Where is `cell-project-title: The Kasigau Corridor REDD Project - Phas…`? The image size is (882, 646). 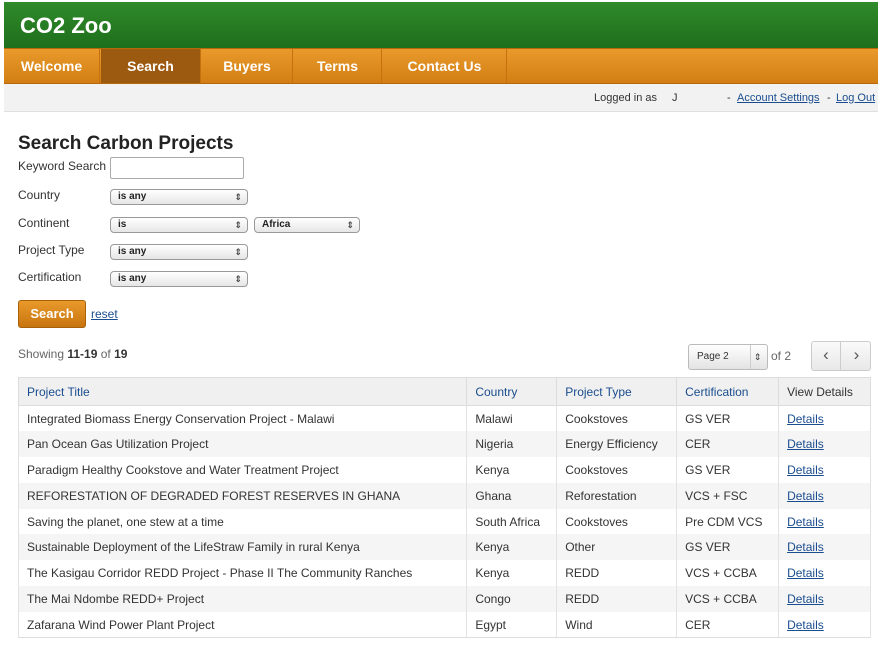 cell-project-title: The Kasigau Corridor REDD Project - Phas… is located at coordinates (242, 573).